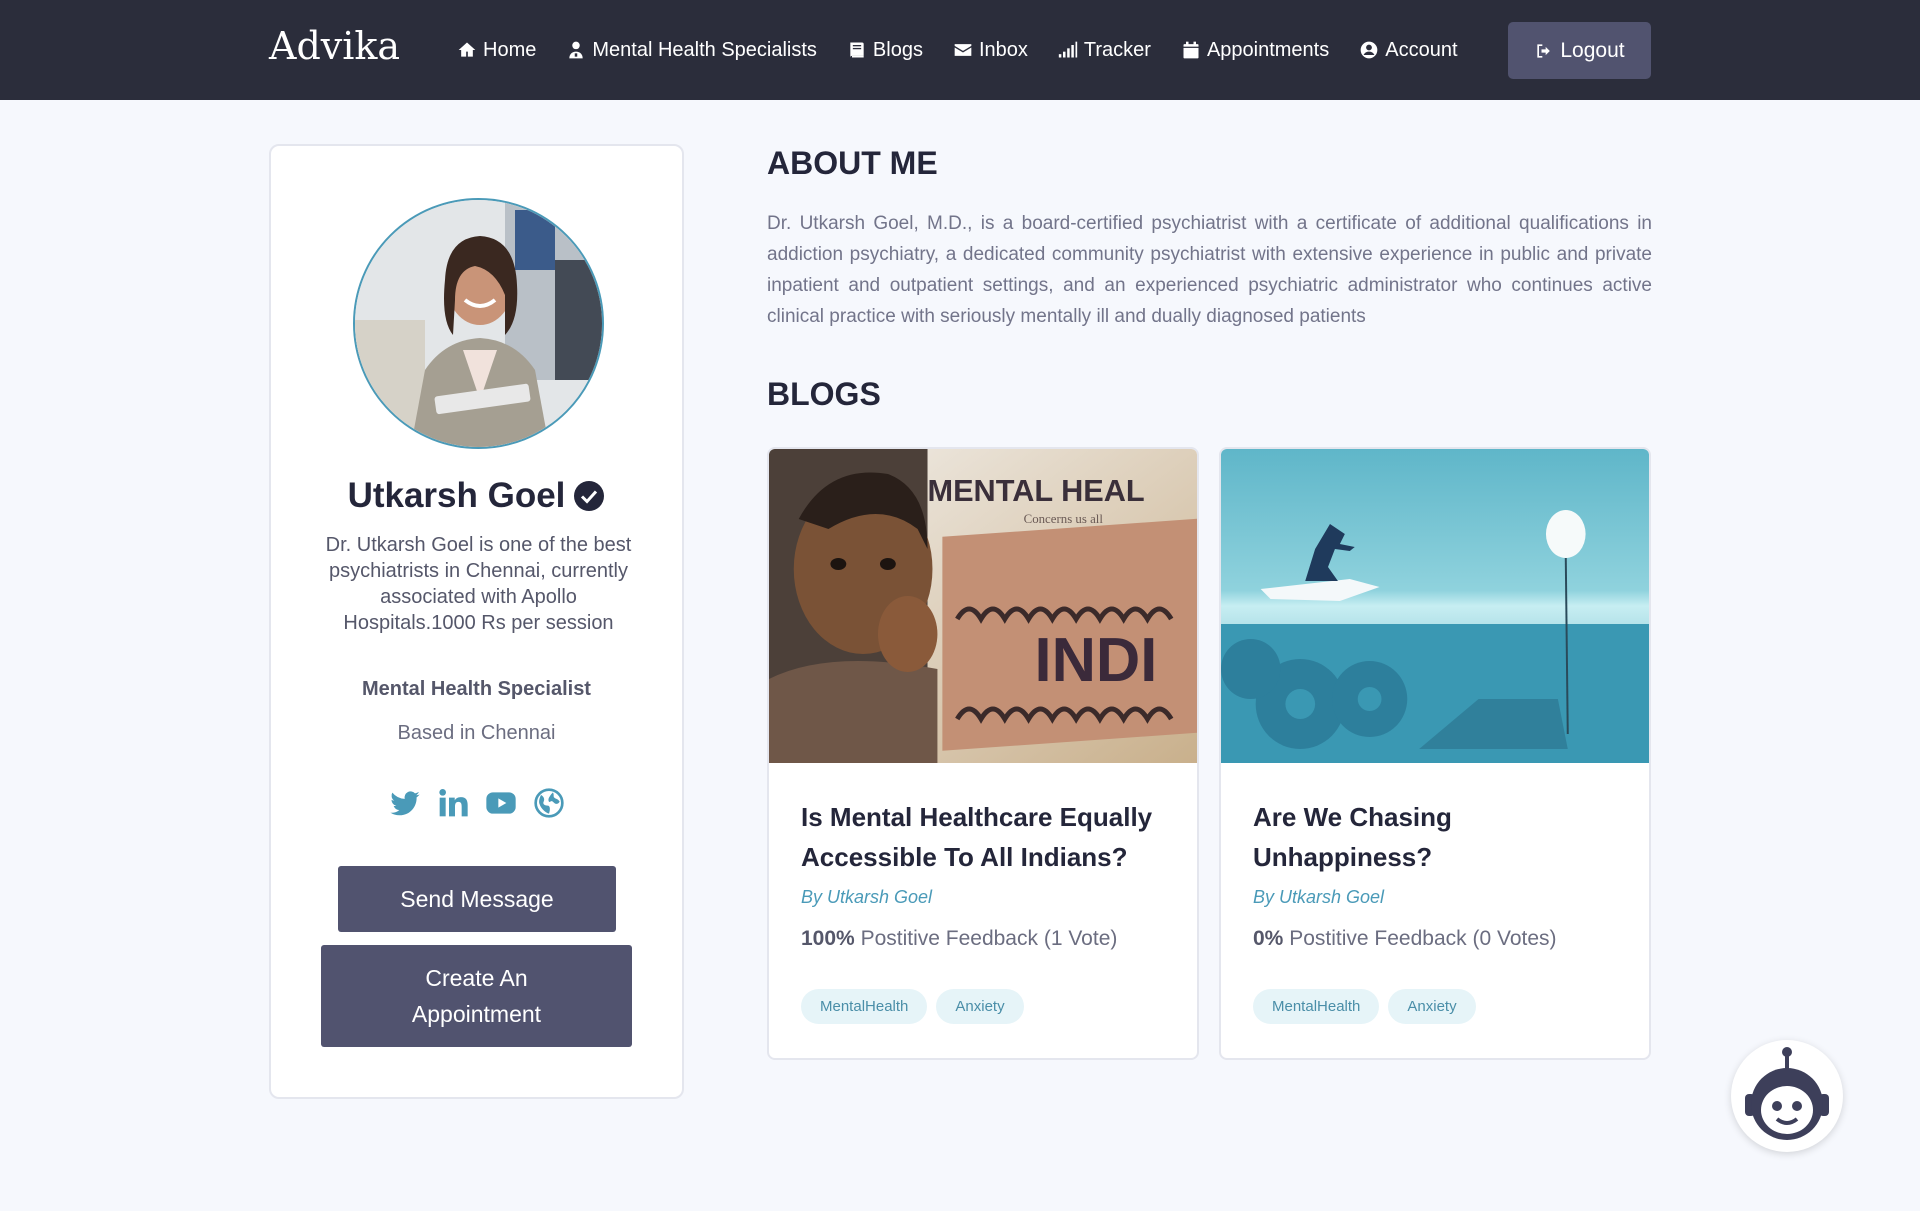  I want to click on user-md-icon, so click(576, 50).